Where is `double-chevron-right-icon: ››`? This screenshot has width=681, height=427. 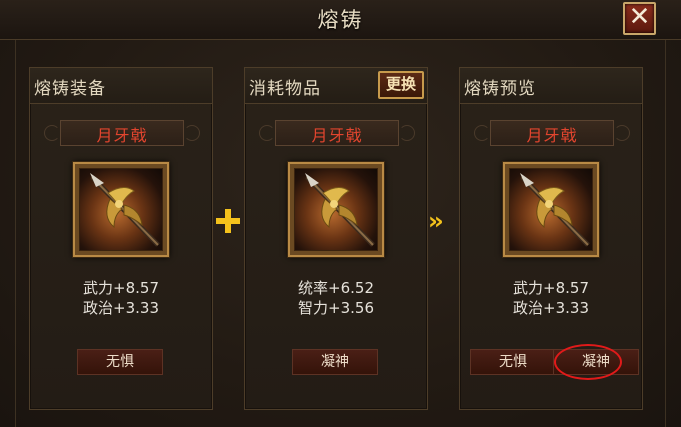 double-chevron-right-icon: ›› is located at coordinates (436, 221).